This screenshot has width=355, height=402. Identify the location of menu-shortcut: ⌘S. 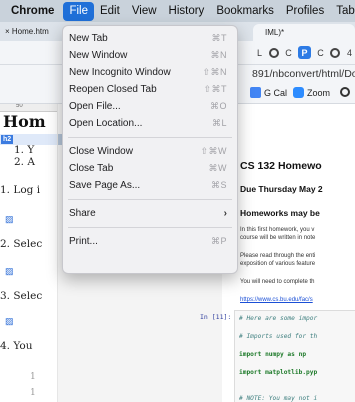
(218, 185).